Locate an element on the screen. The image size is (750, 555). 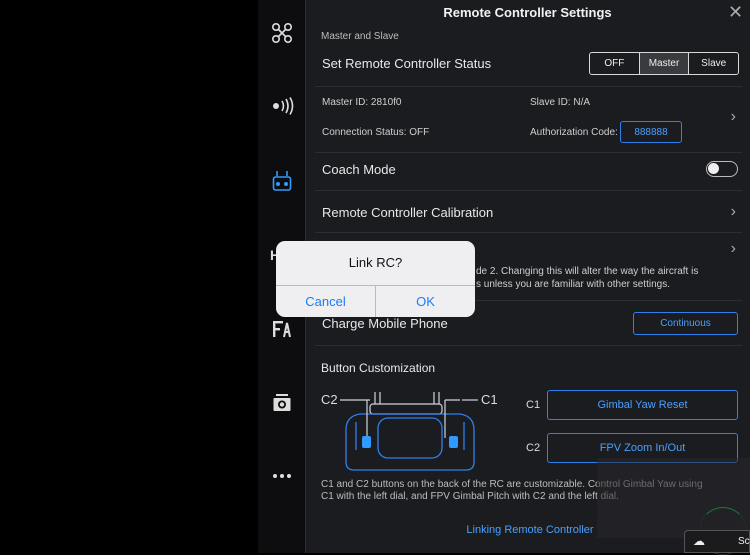
remote-controller-icon is located at coordinates (282, 181).